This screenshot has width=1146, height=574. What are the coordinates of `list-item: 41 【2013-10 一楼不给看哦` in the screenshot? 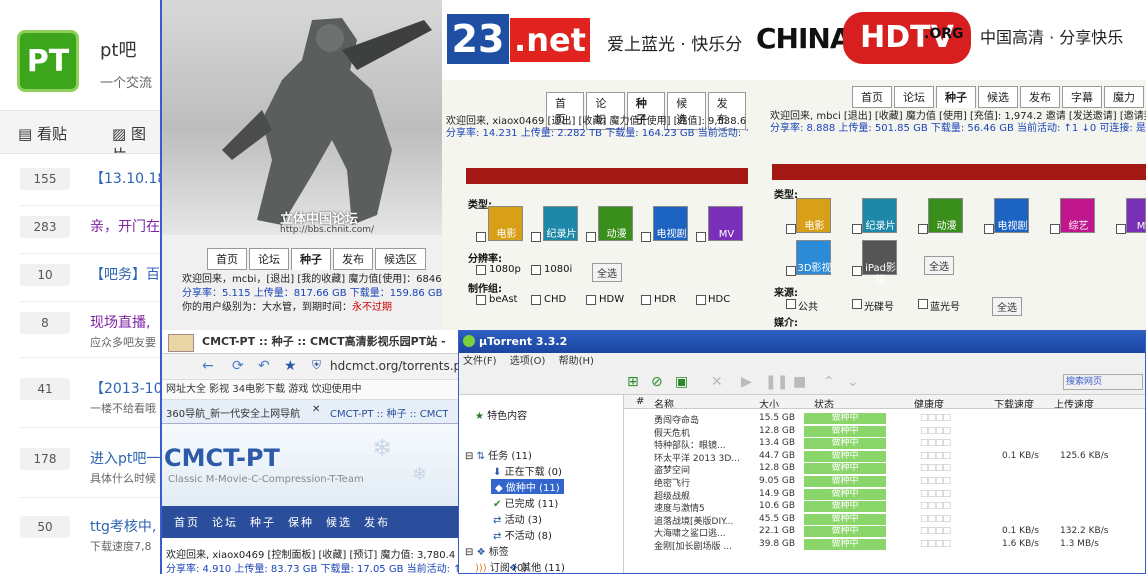 It's located at (91, 398).